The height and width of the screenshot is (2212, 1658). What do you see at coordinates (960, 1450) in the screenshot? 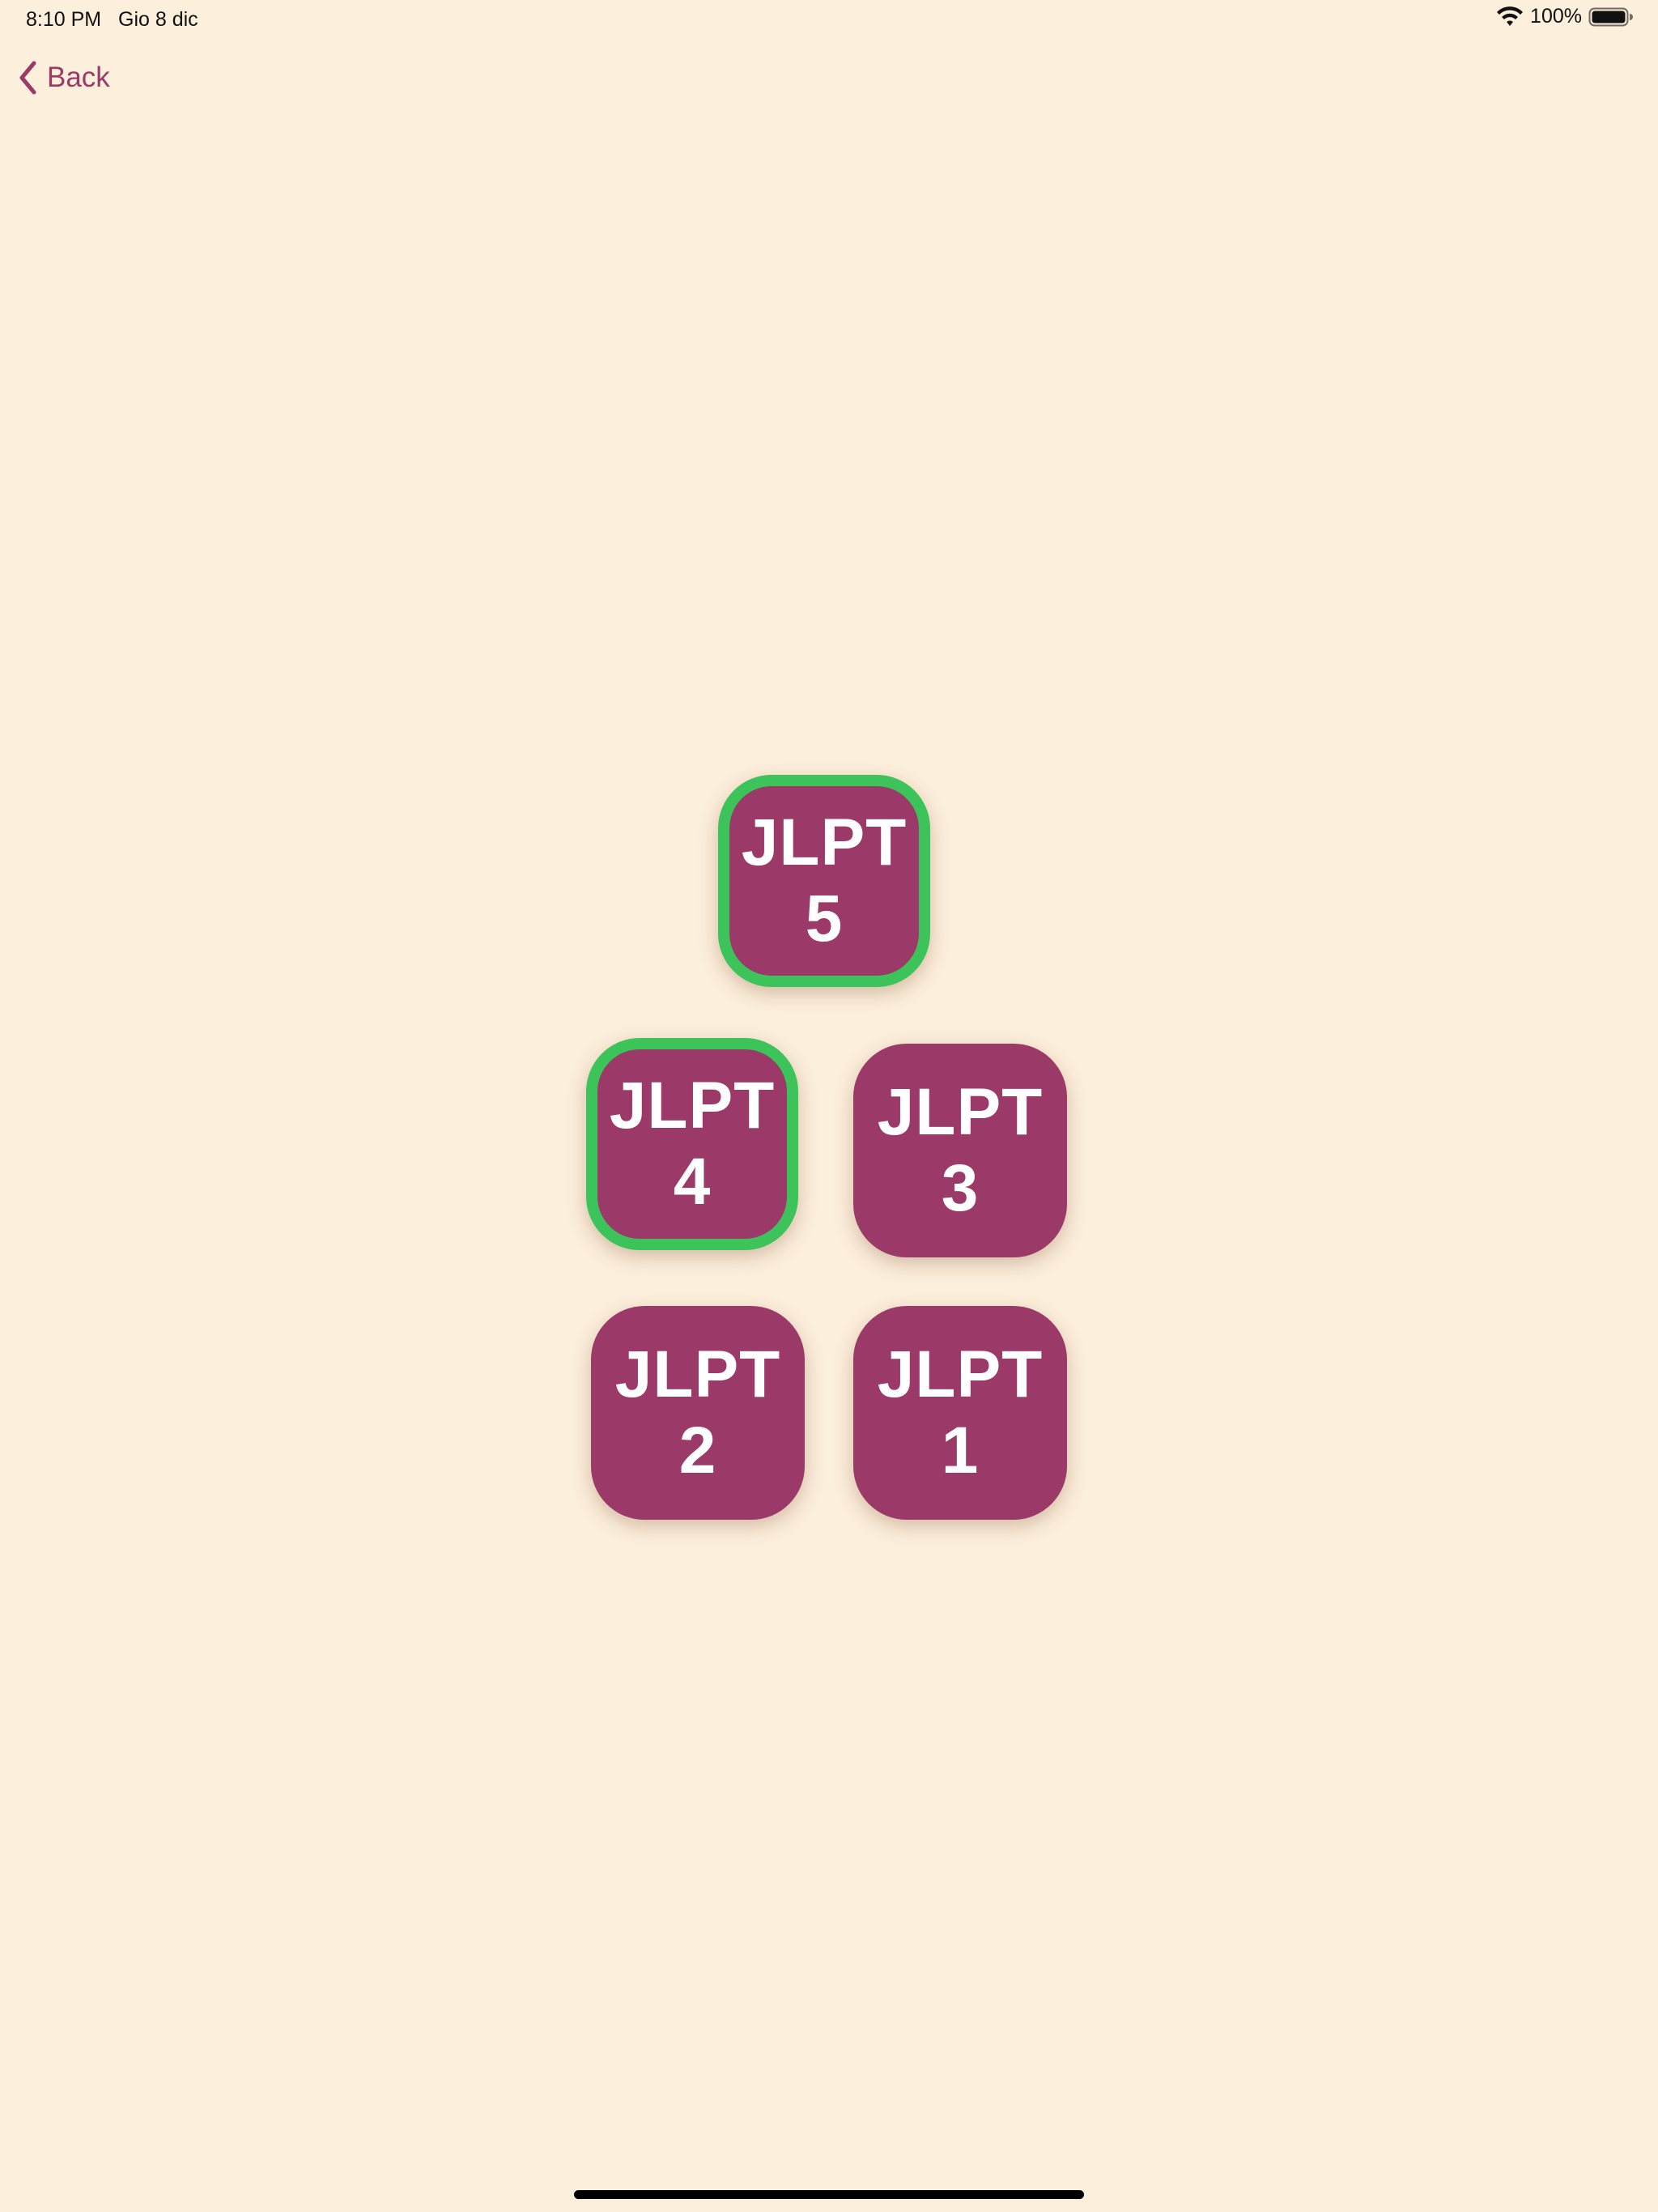
I see `tile-level-number: 1` at bounding box center [960, 1450].